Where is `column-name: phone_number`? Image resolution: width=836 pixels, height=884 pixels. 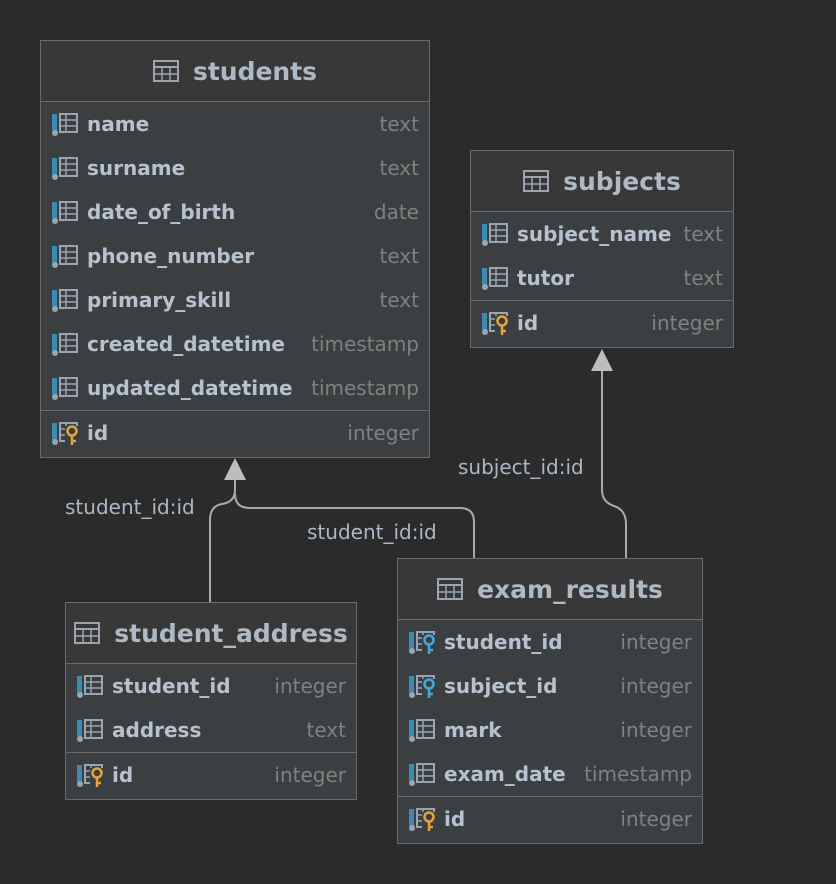
column-name: phone_number is located at coordinates (171, 256).